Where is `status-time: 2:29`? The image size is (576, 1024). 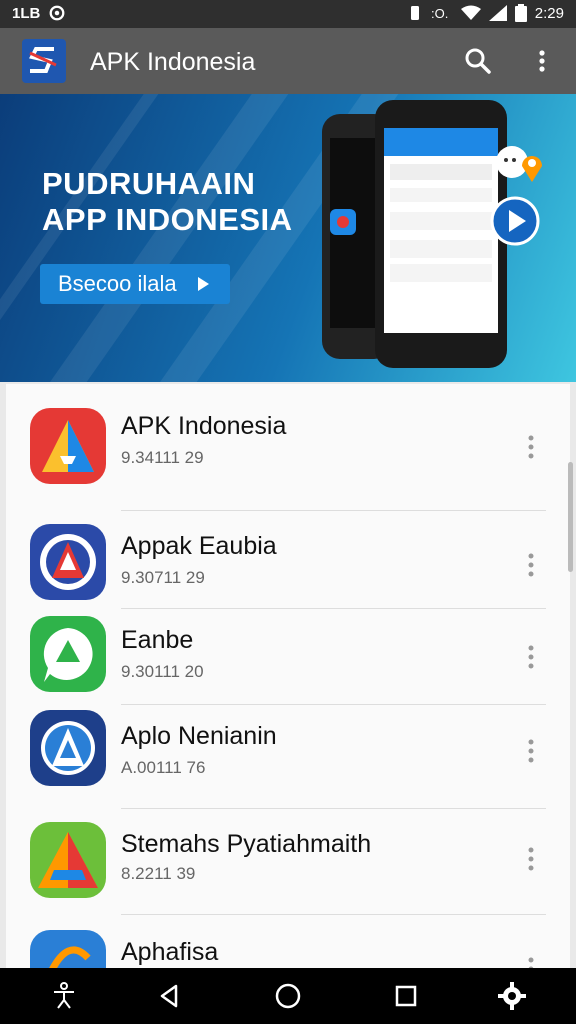
status-time: 2:29 is located at coordinates (549, 13).